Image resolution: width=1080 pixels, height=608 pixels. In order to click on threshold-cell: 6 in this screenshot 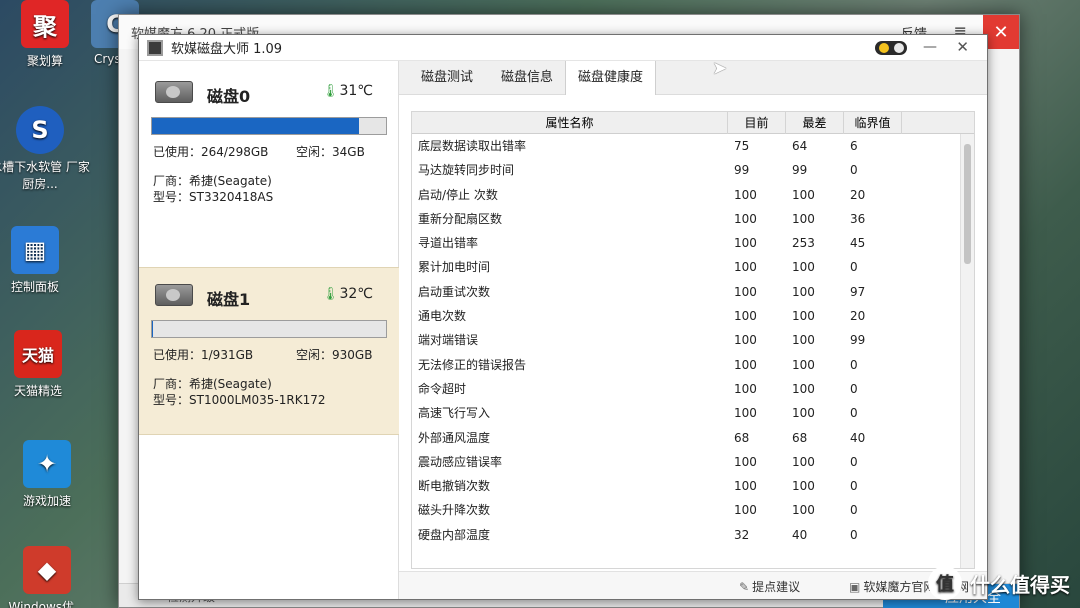, I will do `click(854, 146)`.